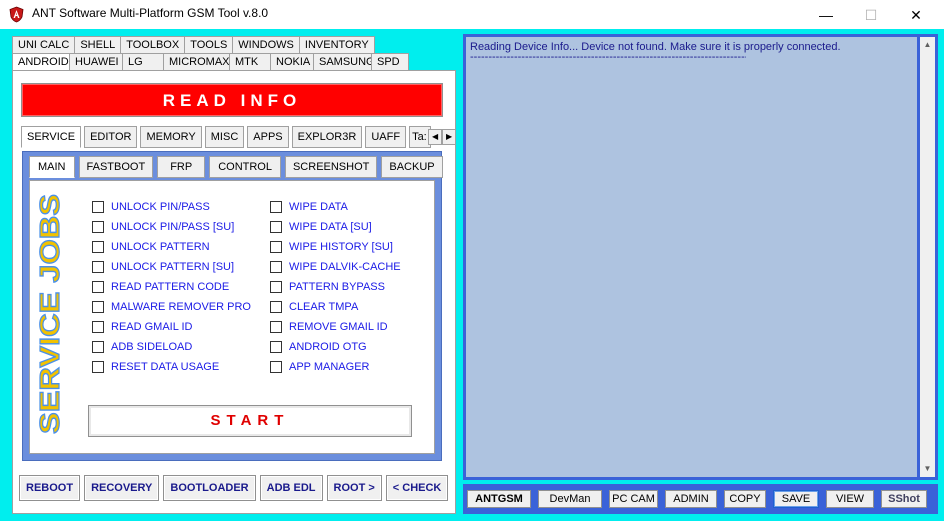  Describe the element at coordinates (232, 100) in the screenshot. I see `read-info-button: READ INFO` at that location.